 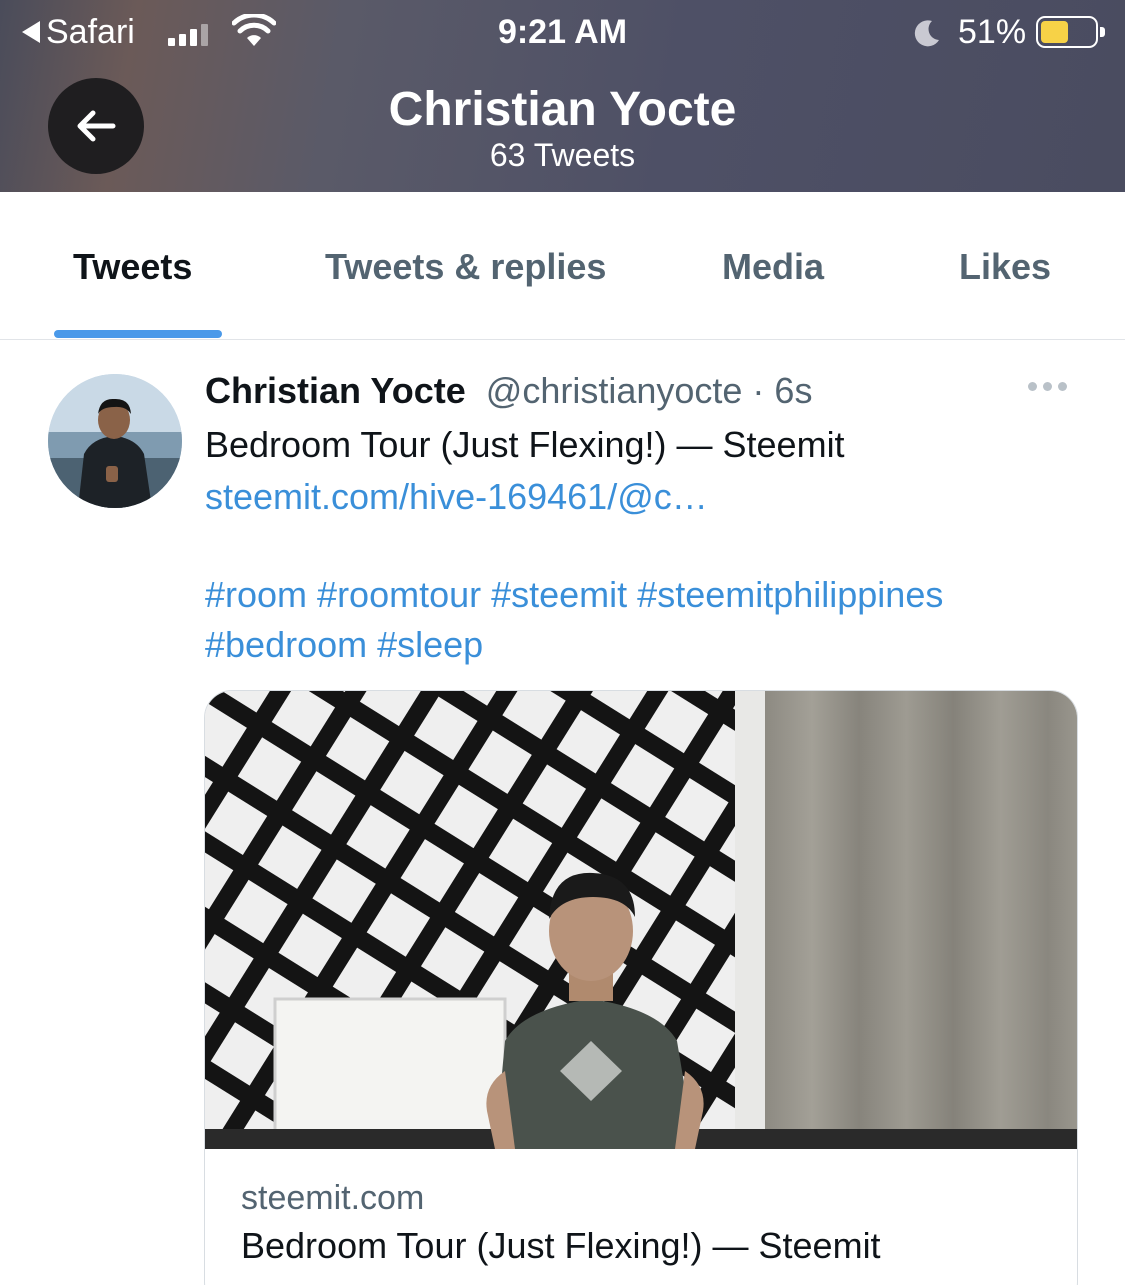 What do you see at coordinates (138, 334) in the screenshot?
I see `active-tab-indicator` at bounding box center [138, 334].